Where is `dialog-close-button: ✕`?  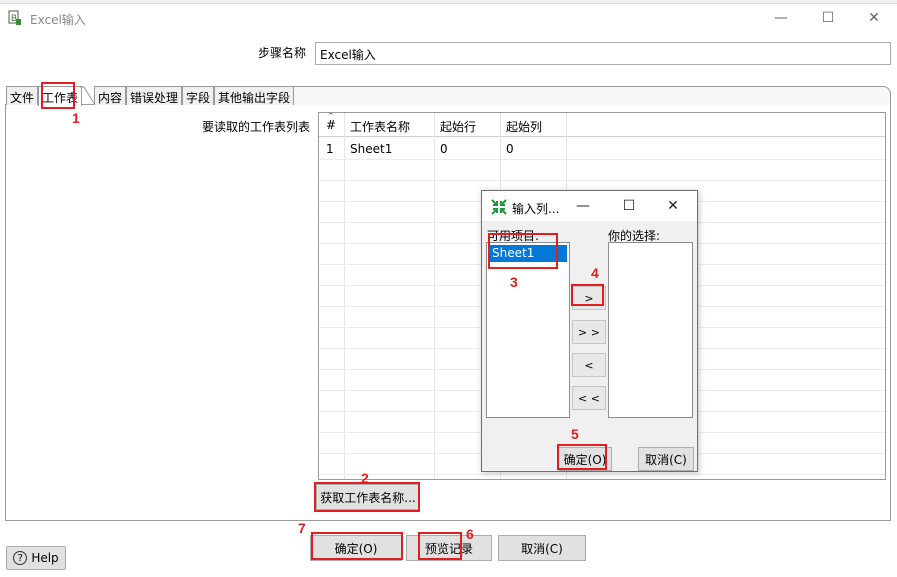 dialog-close-button: ✕ is located at coordinates (673, 206).